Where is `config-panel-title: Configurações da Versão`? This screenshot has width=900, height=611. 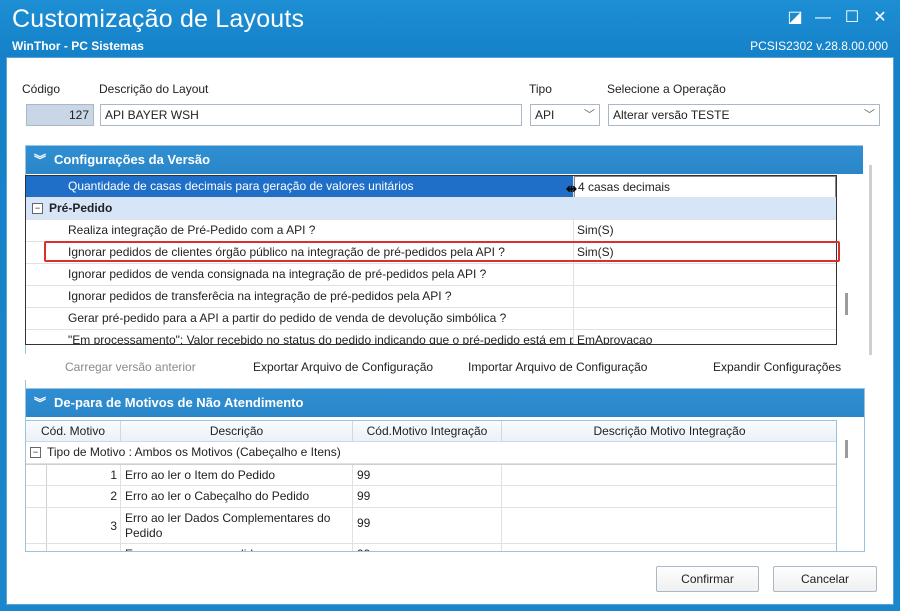 config-panel-title: Configurações da Versão is located at coordinates (132, 159).